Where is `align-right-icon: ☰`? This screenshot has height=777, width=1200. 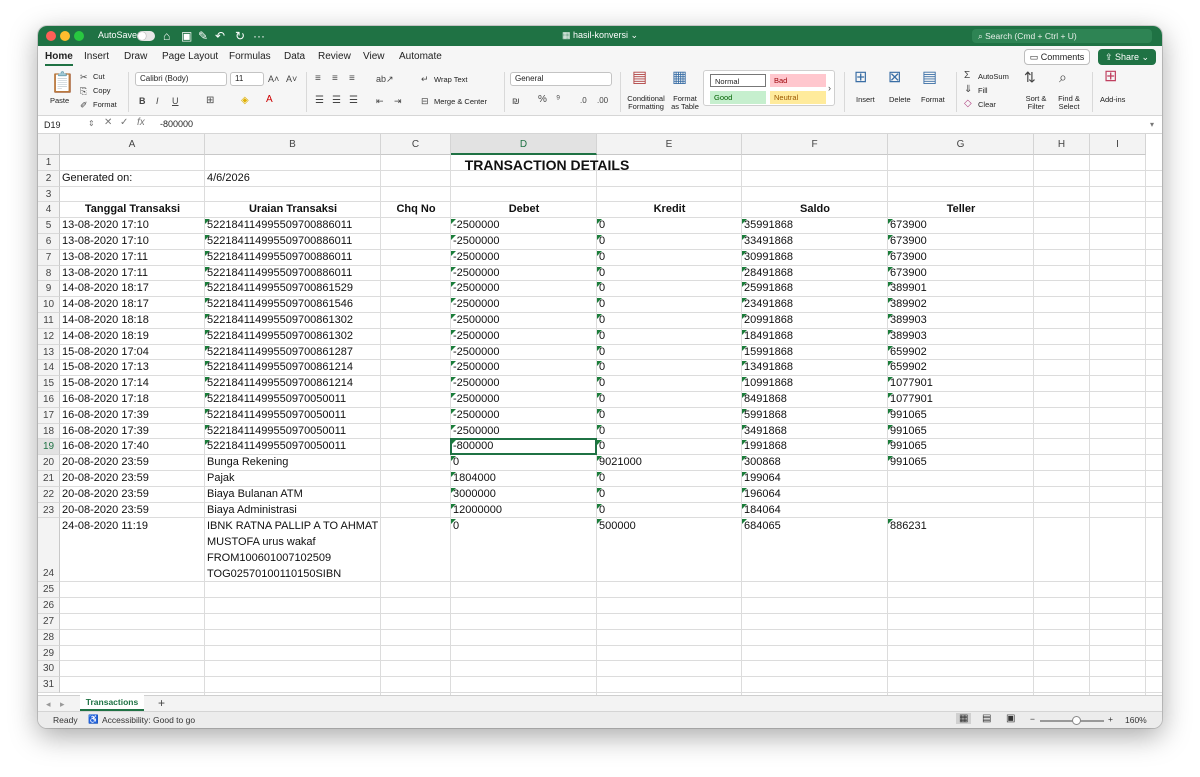
align-right-icon: ☰ is located at coordinates (353, 101).